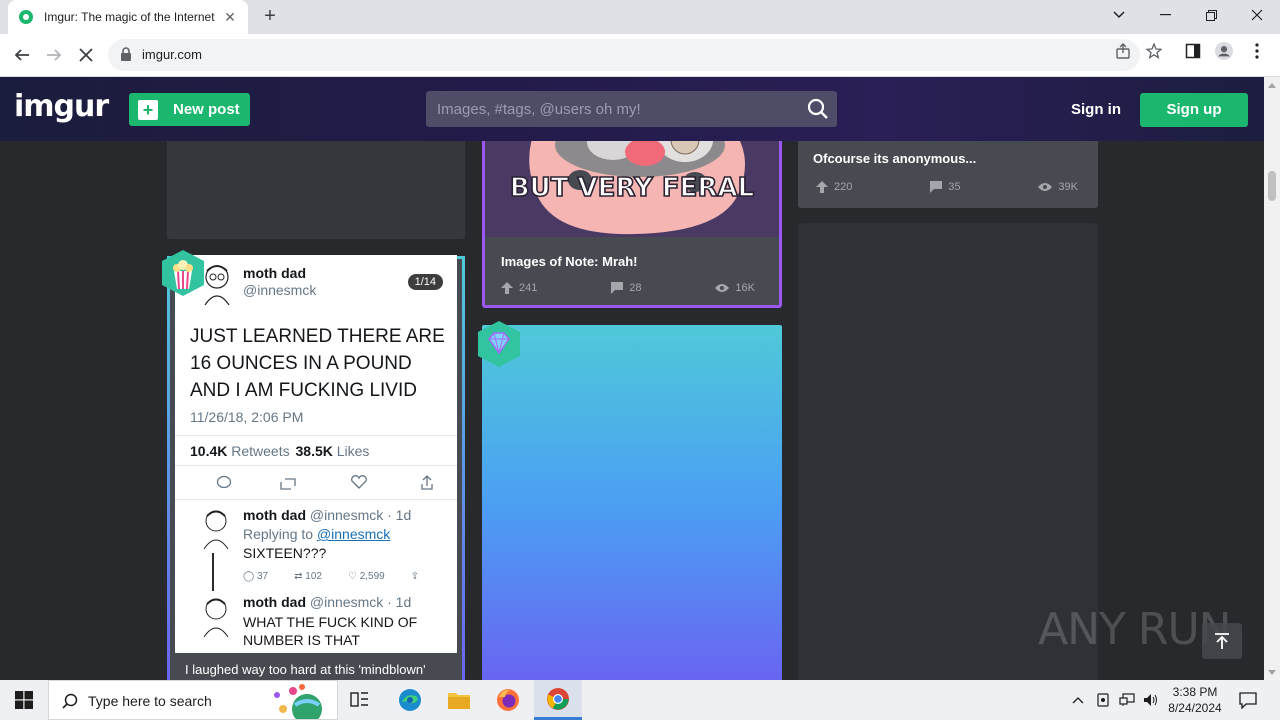 The image size is (1280, 720). I want to click on replying-to-label: Replying to, so click(278, 534).